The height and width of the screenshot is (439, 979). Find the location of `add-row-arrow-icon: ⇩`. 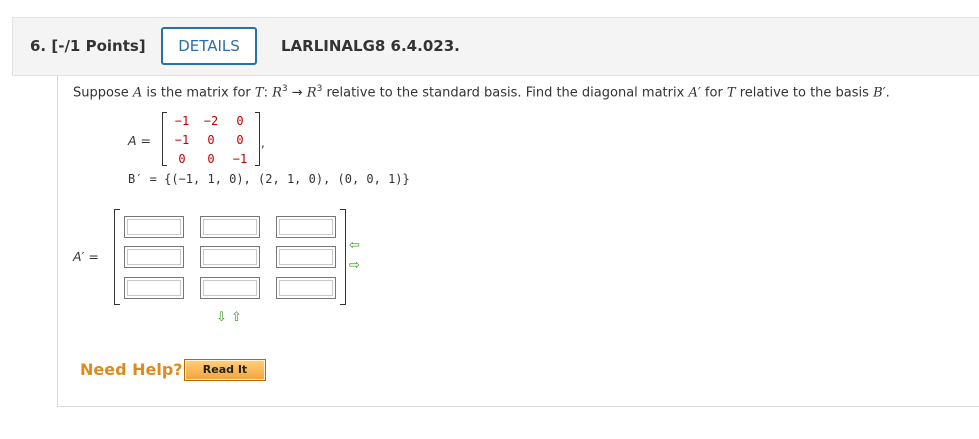

add-row-arrow-icon: ⇩ is located at coordinates (221, 317).